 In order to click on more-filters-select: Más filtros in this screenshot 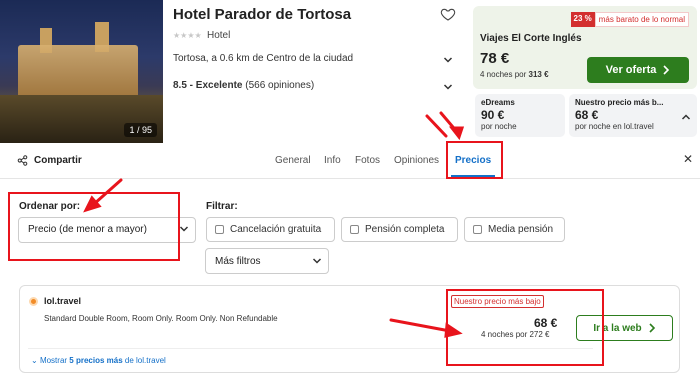, I will do `click(267, 261)`.